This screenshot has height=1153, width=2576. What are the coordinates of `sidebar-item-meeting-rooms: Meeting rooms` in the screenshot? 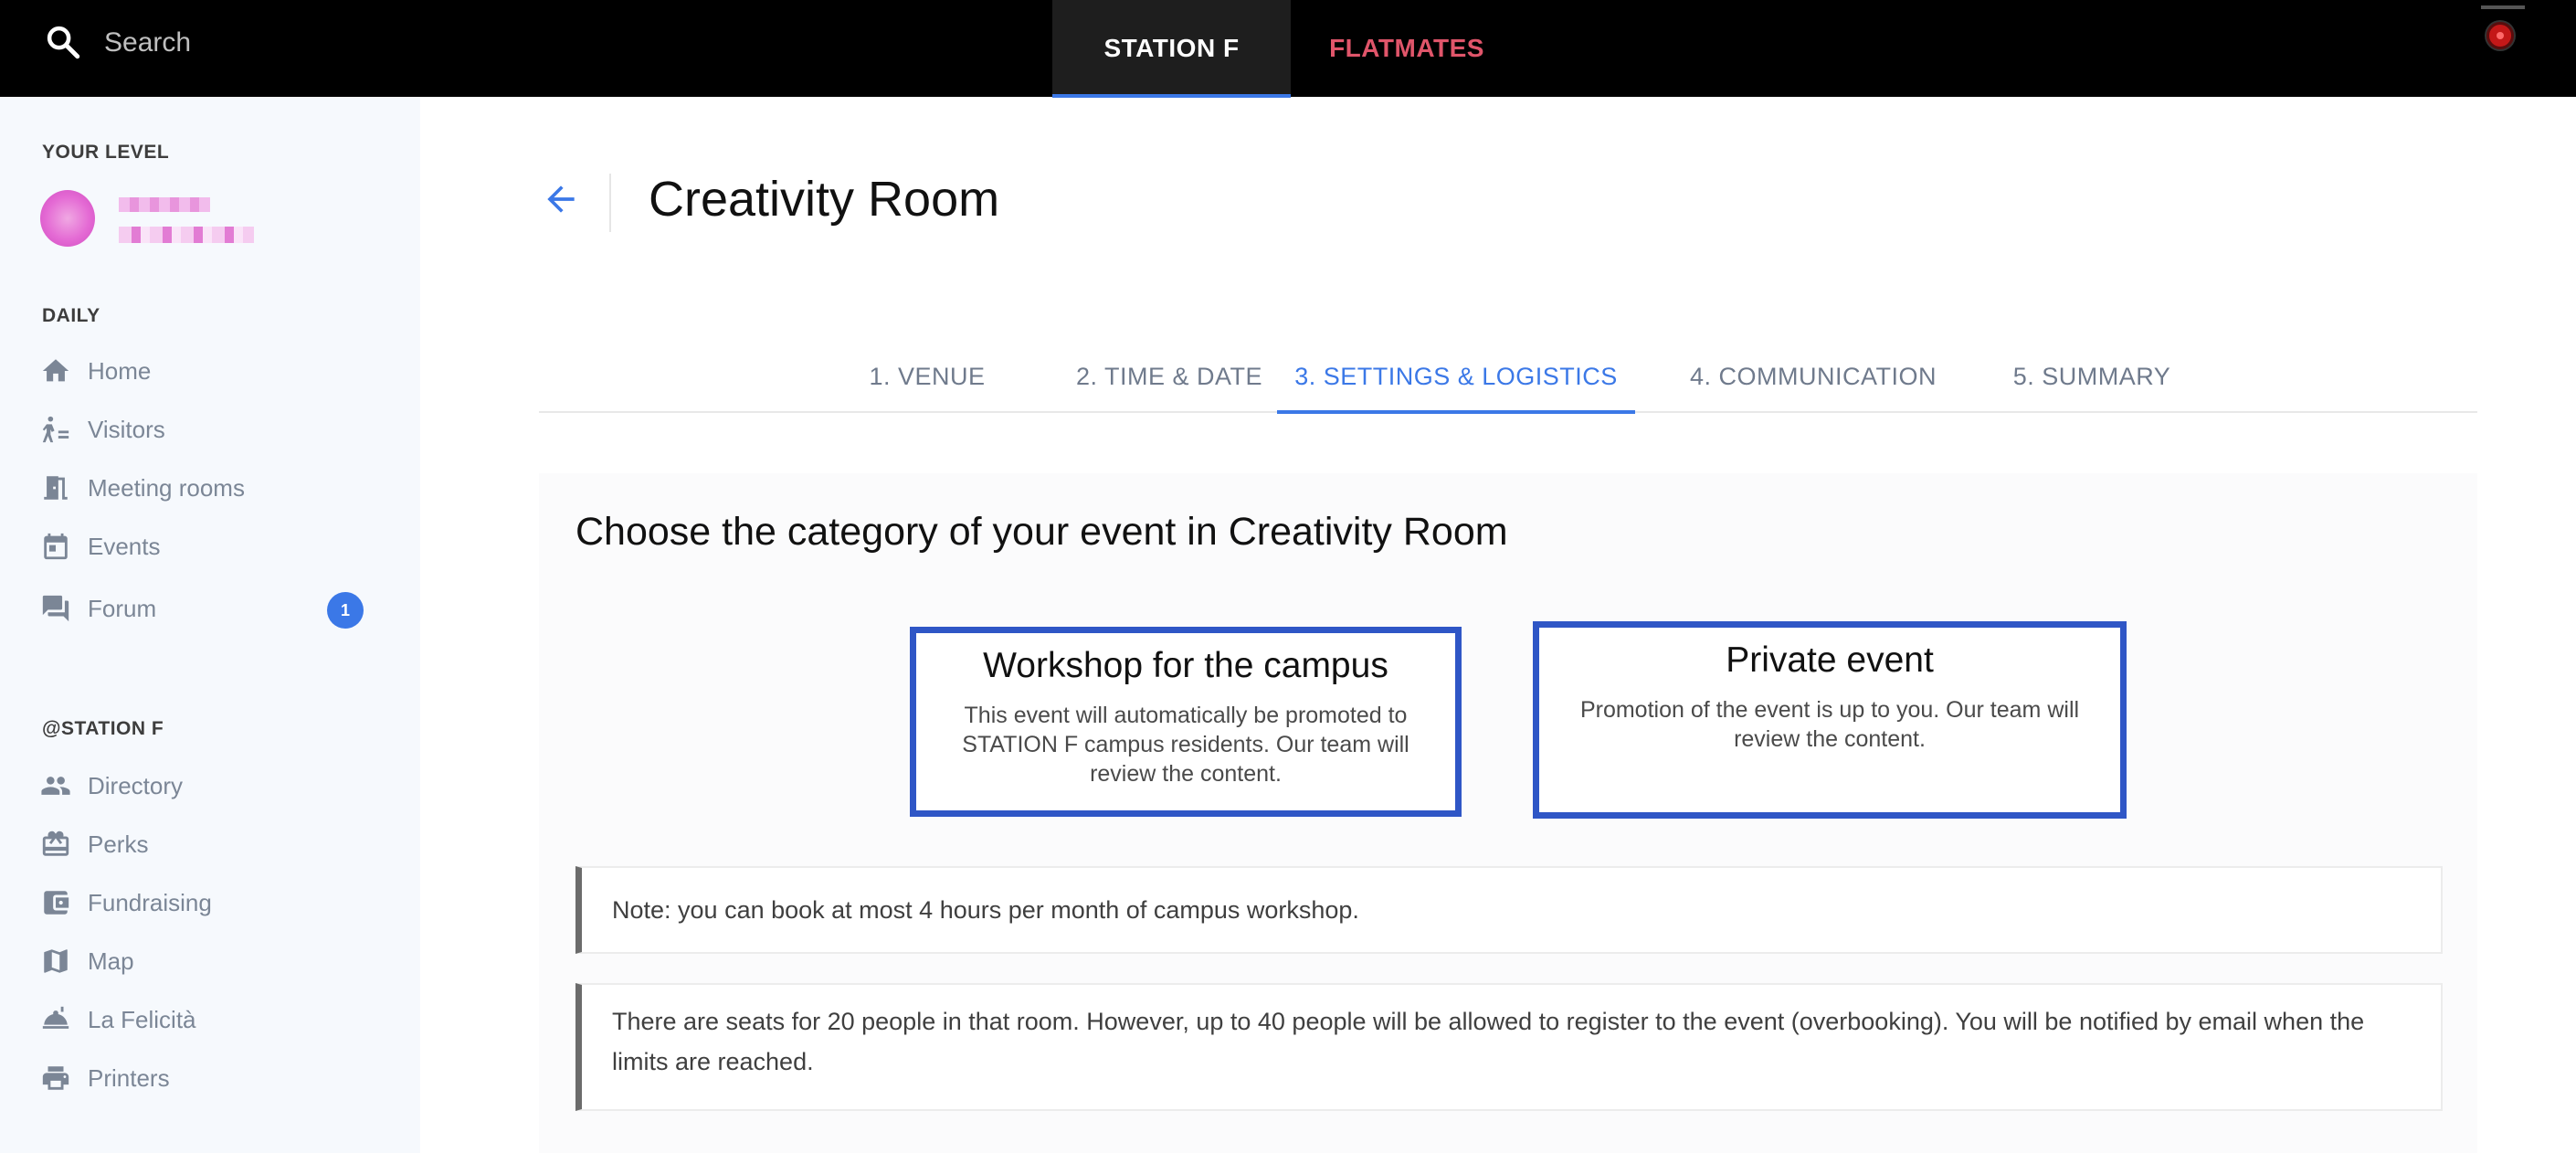 It's located at (213, 488).